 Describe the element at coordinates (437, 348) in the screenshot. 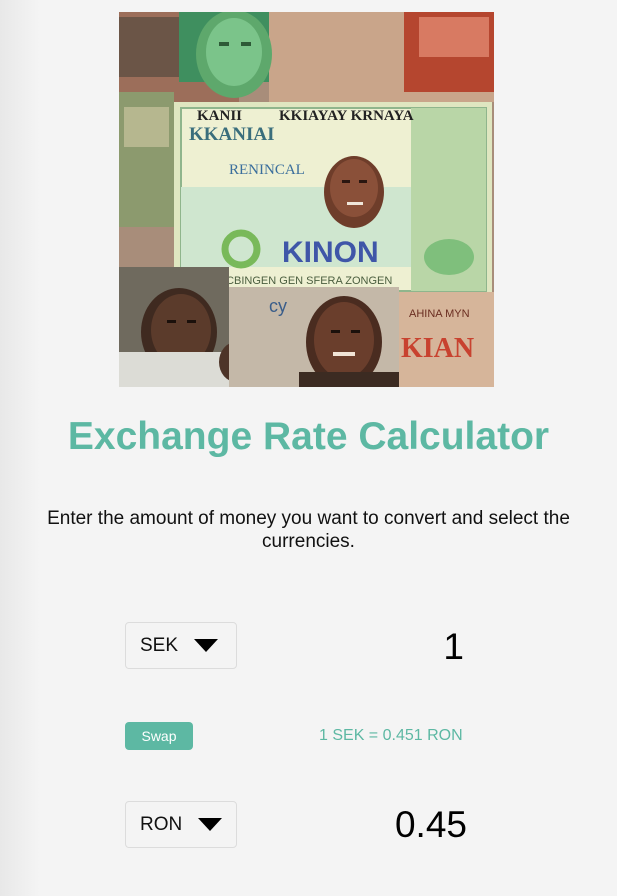

I see `svg-text: KIAN` at that location.